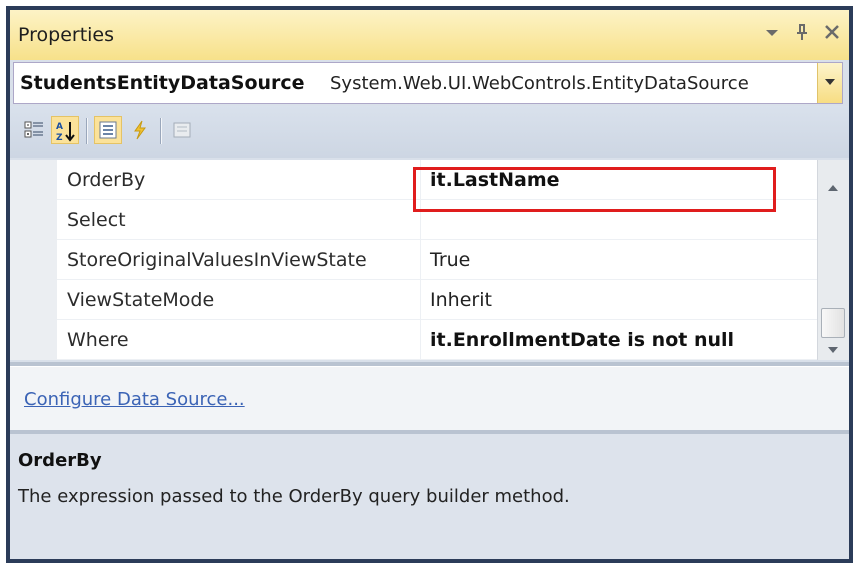 This screenshot has height=569, width=859. Describe the element at coordinates (217, 260) in the screenshot. I see `property-name: StoreOriginalValuesInViewState` at that location.